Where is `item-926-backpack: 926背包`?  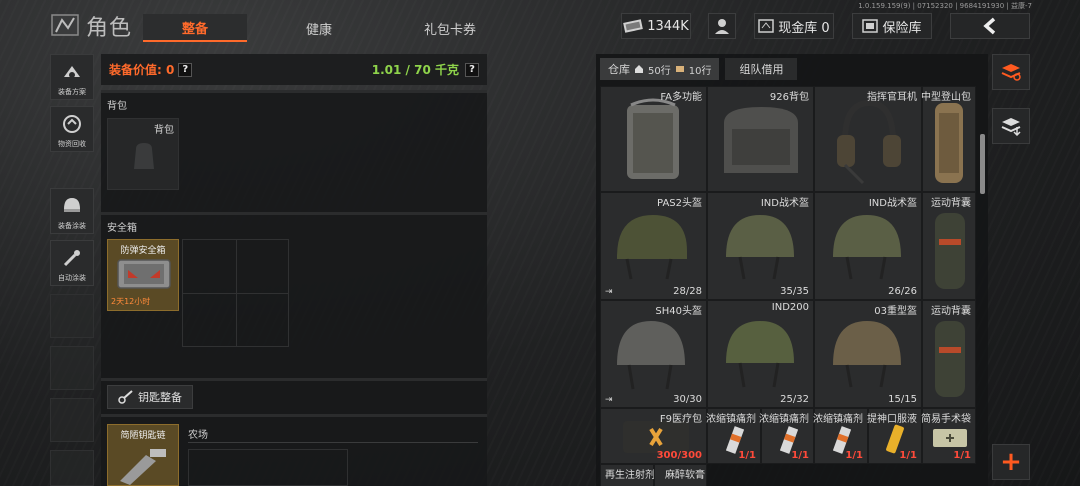 item-926-backpack: 926背包 is located at coordinates (760, 139).